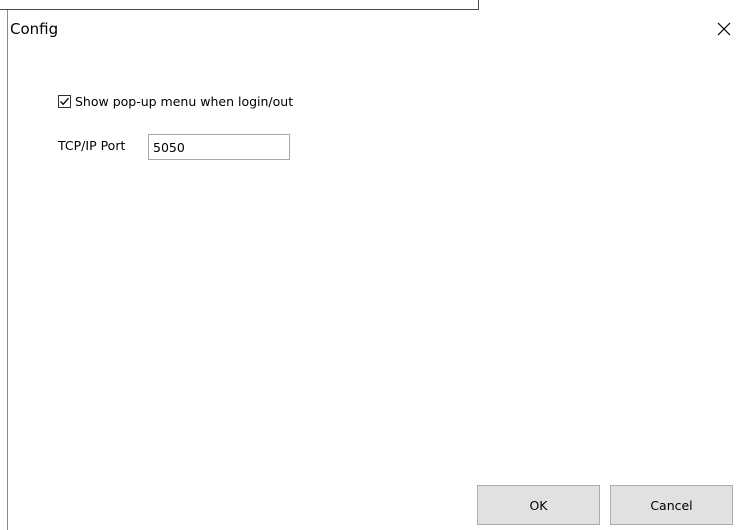 This screenshot has width=739, height=530. Describe the element at coordinates (34, 29) in the screenshot. I see `dialog-title: Config` at that location.